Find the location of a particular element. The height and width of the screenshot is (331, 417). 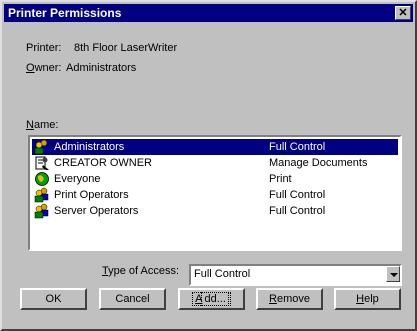

list-item-name: Server Operators is located at coordinates (96, 211).